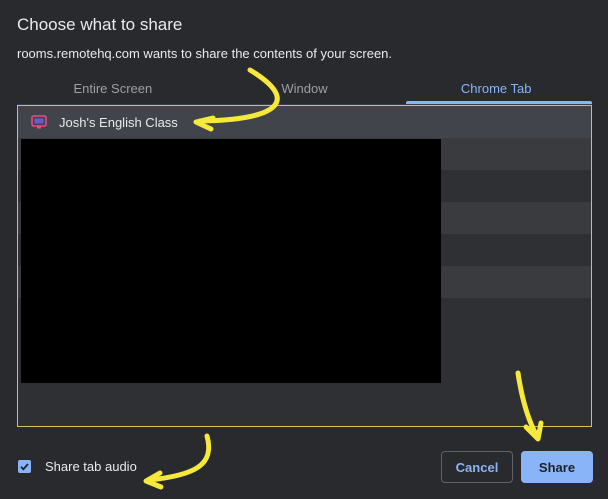 This screenshot has width=608, height=499. What do you see at coordinates (91, 466) in the screenshot?
I see `checkbox-label: Share tab audio` at bounding box center [91, 466].